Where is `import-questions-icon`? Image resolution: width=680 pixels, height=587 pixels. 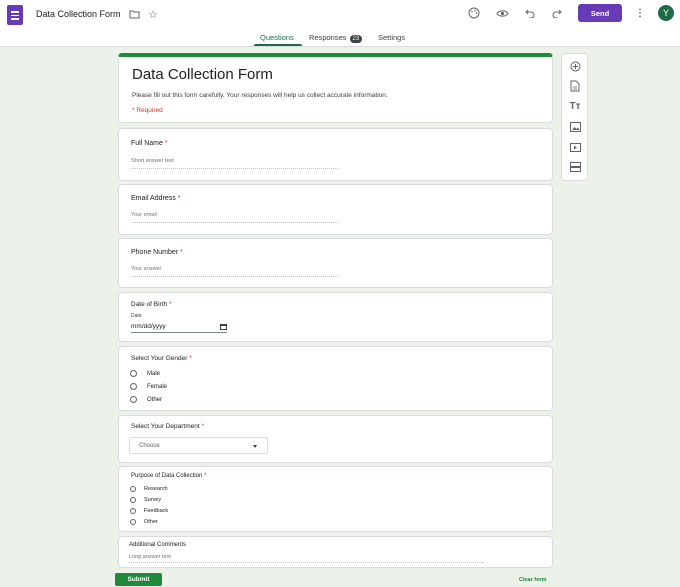
import-questions-icon is located at coordinates (575, 86).